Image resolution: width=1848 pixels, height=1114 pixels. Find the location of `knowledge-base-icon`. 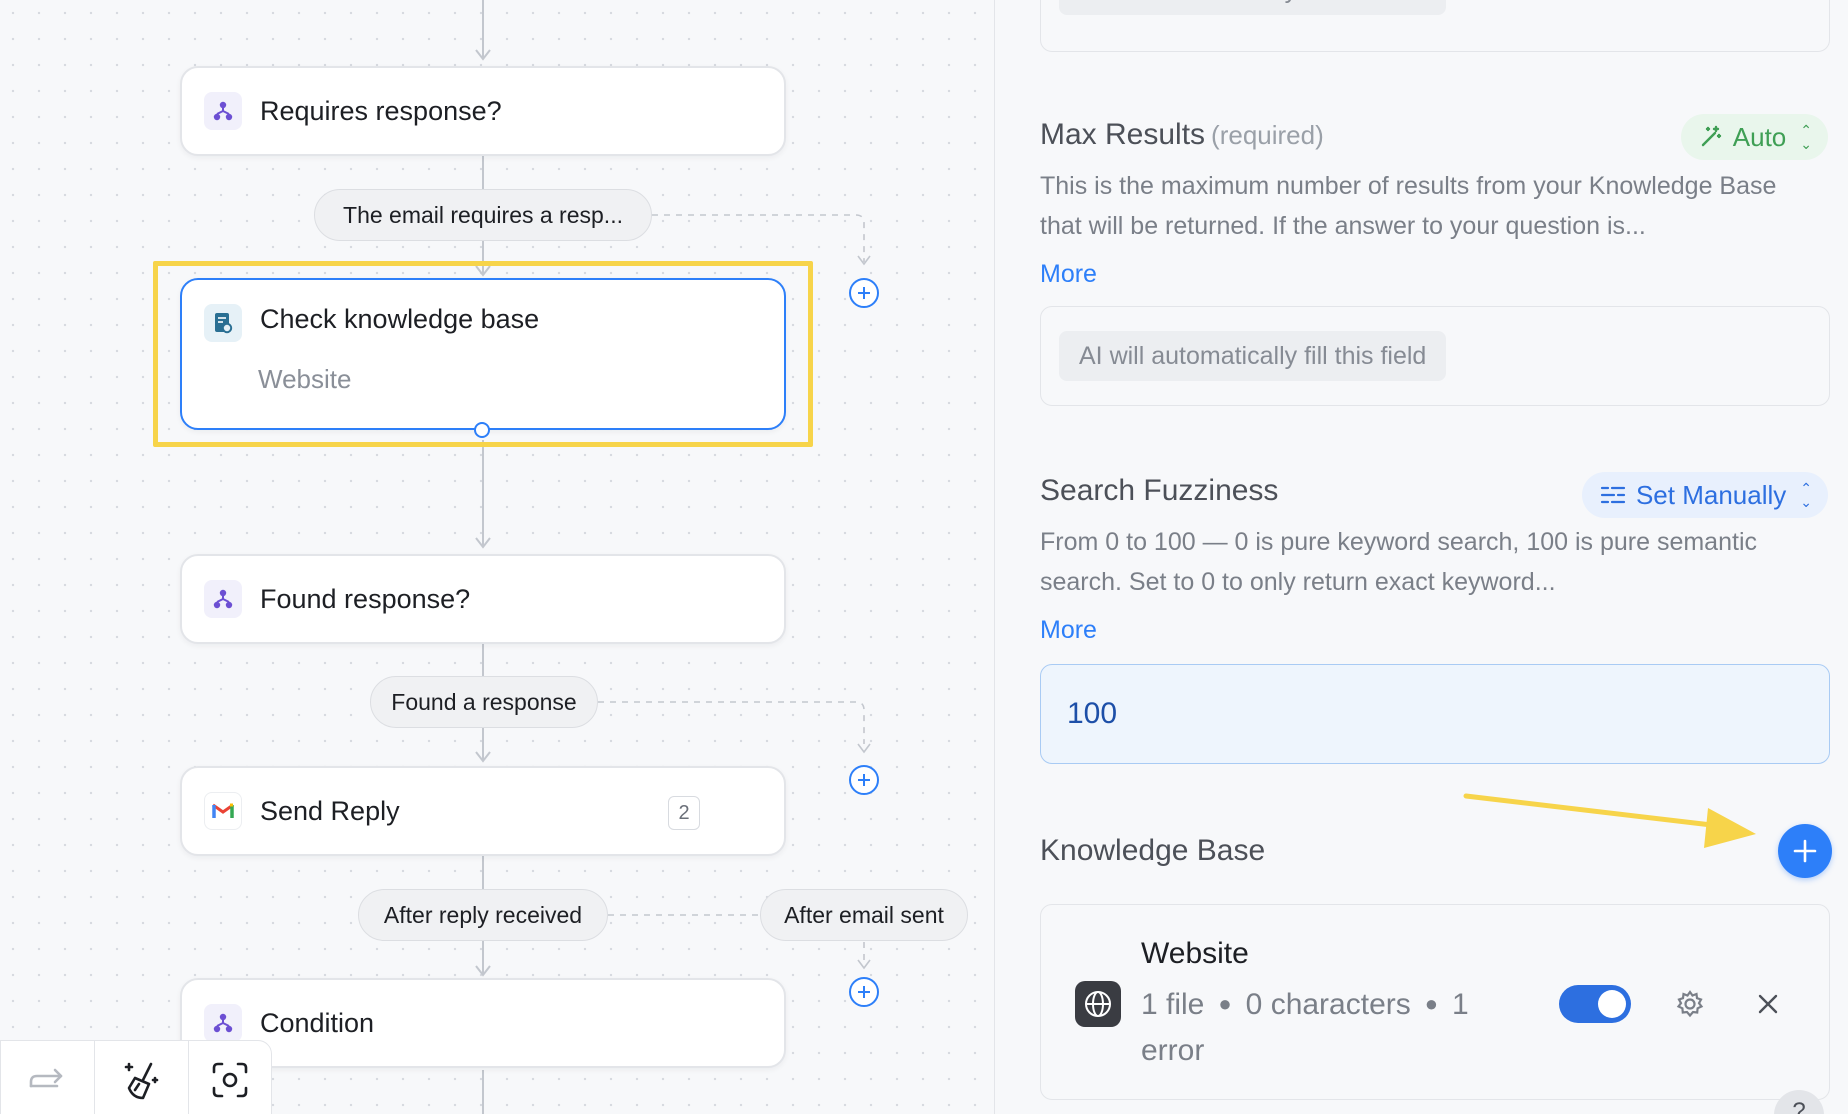

knowledge-base-icon is located at coordinates (223, 323).